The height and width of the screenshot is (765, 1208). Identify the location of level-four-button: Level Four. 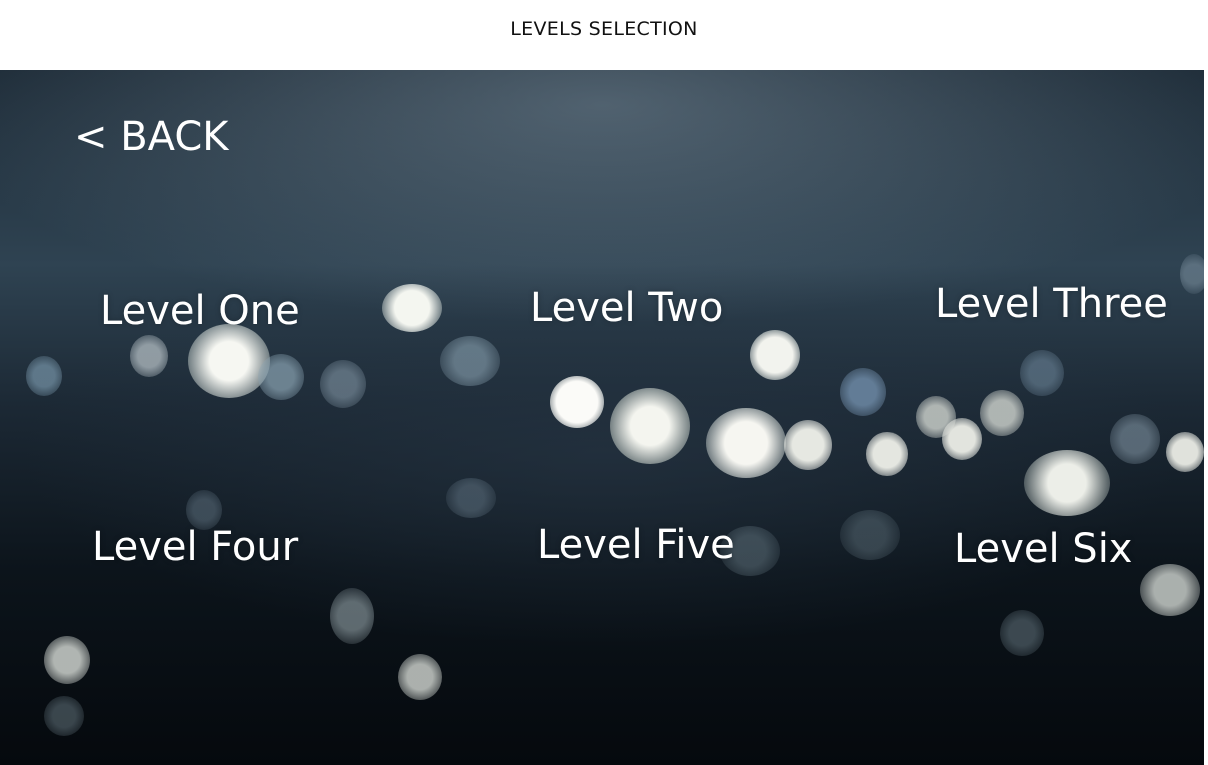
(195, 547).